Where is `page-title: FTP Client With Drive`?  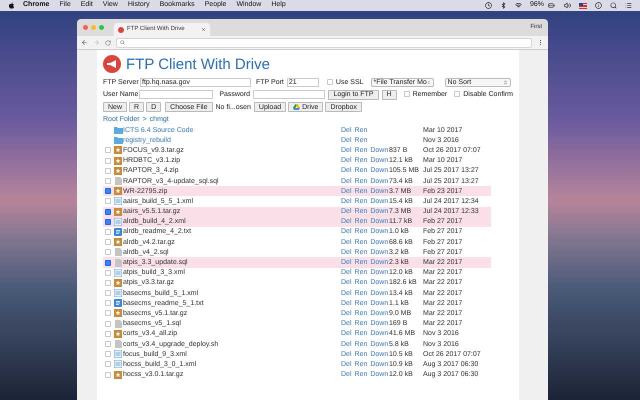 page-title: FTP Client With Drive is located at coordinates (198, 64).